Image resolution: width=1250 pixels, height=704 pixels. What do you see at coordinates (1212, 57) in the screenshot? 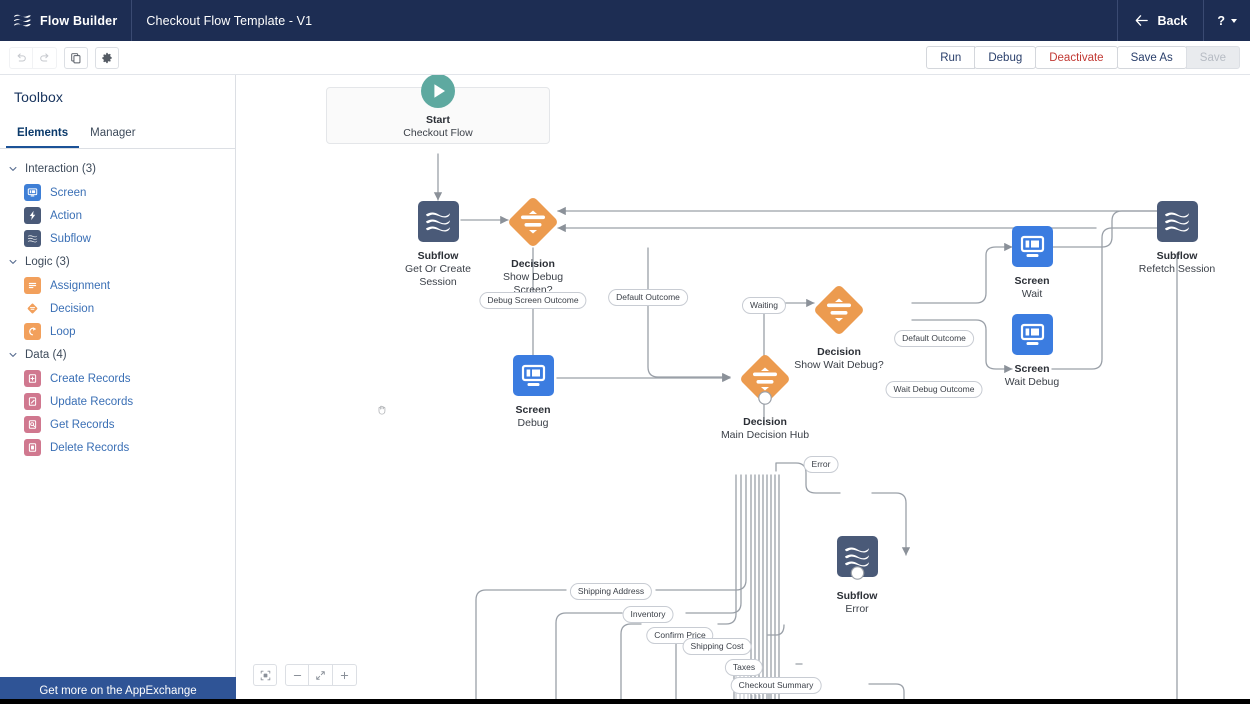
I see `save-button: Save` at bounding box center [1212, 57].